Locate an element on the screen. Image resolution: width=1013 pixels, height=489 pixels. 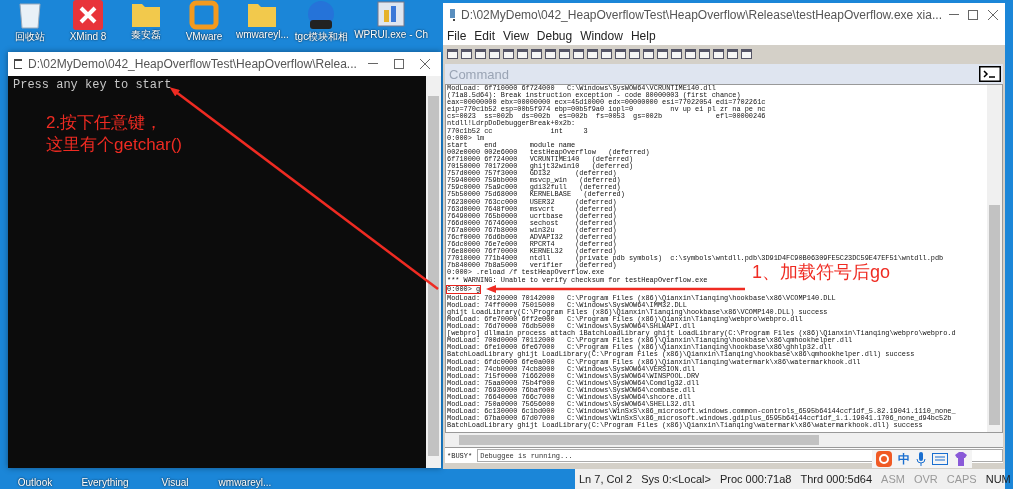
recycle-bin-icon is located at coordinates (30, 15).